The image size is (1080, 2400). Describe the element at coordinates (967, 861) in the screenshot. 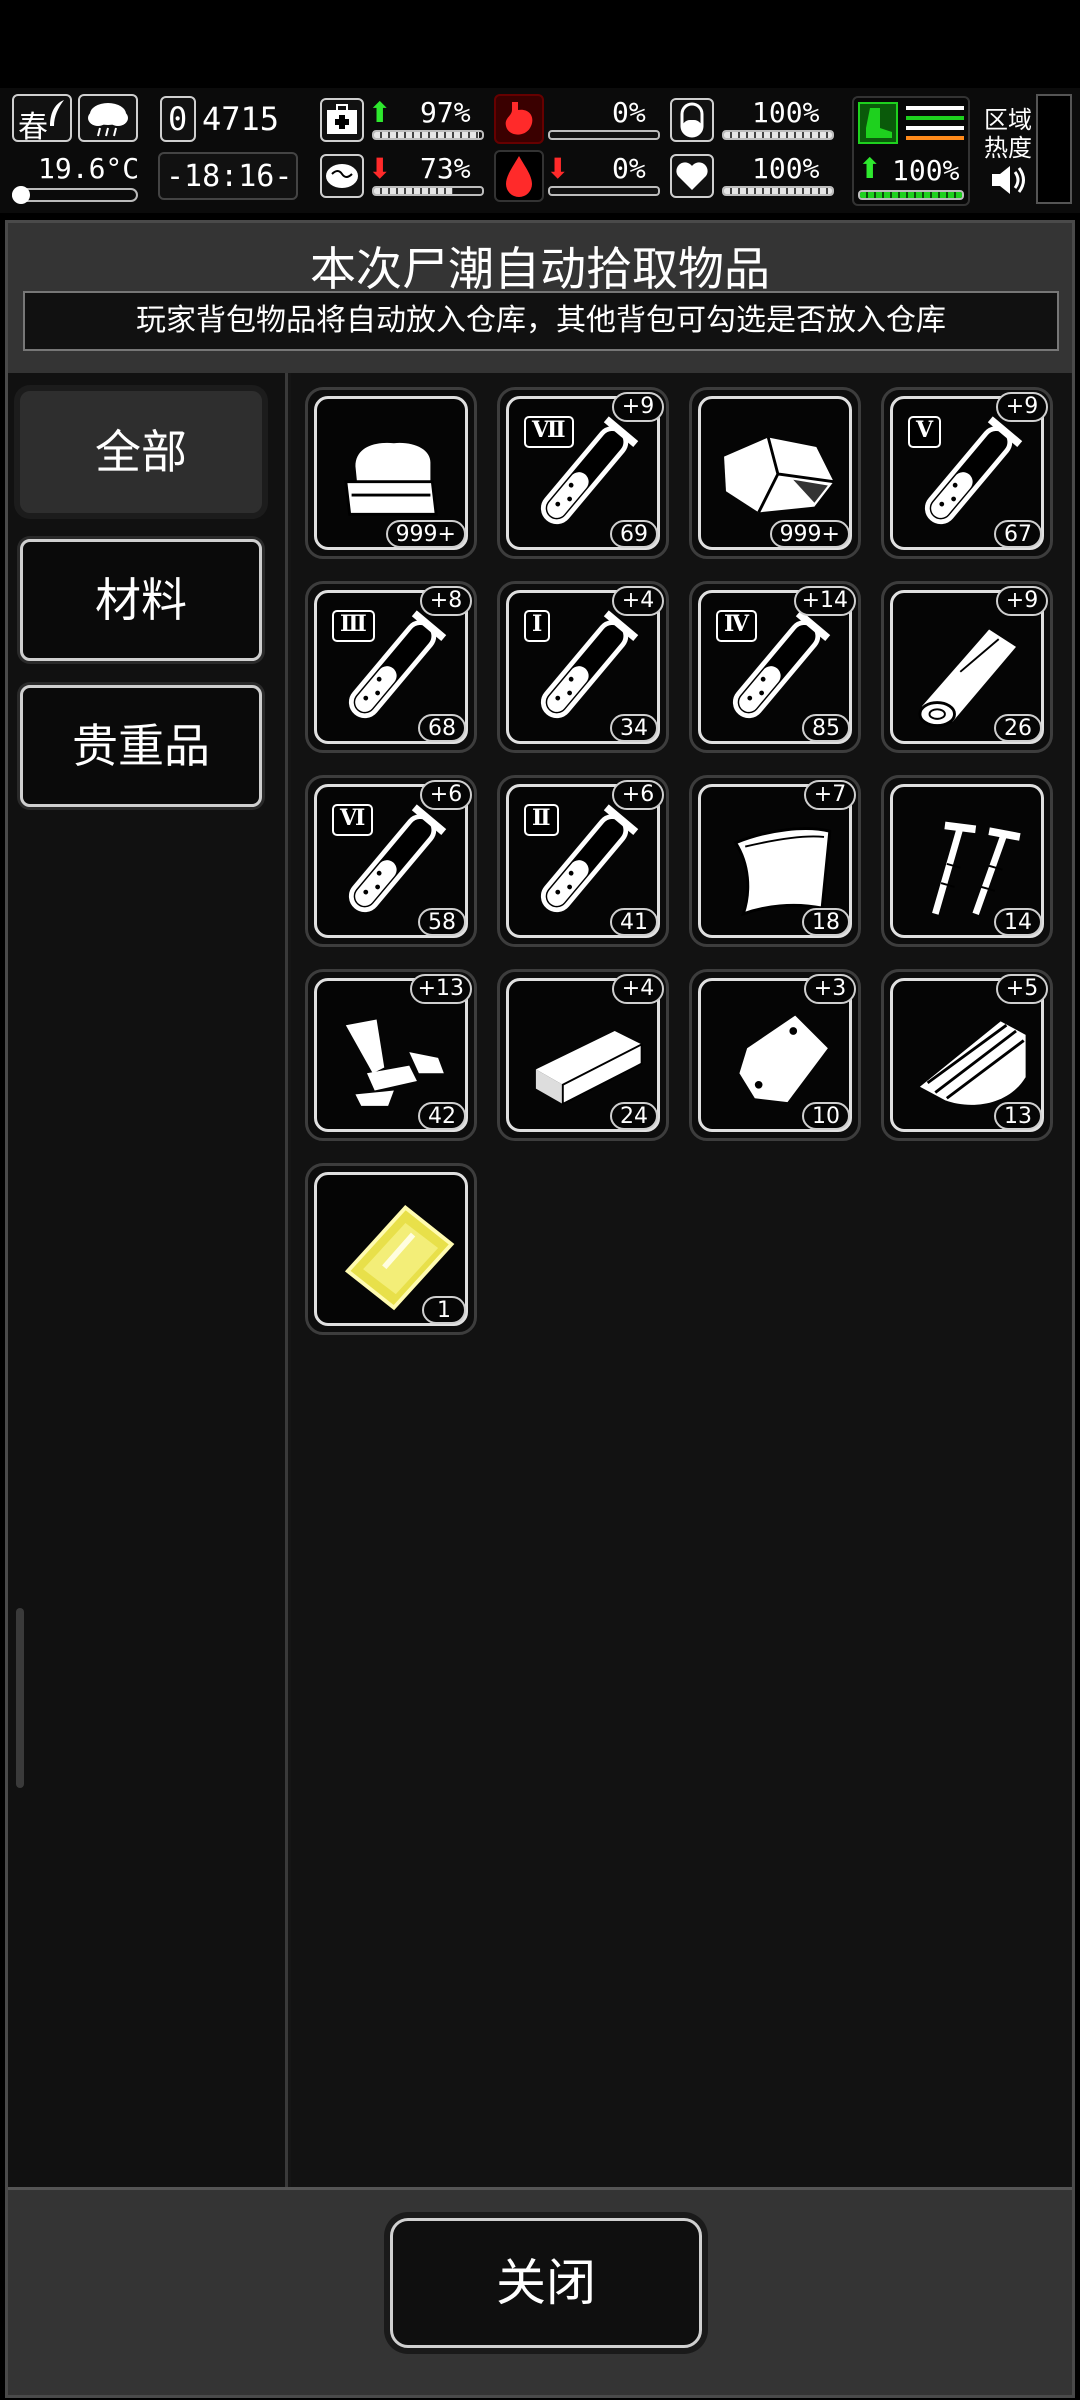

I see `item-slot: 14` at that location.